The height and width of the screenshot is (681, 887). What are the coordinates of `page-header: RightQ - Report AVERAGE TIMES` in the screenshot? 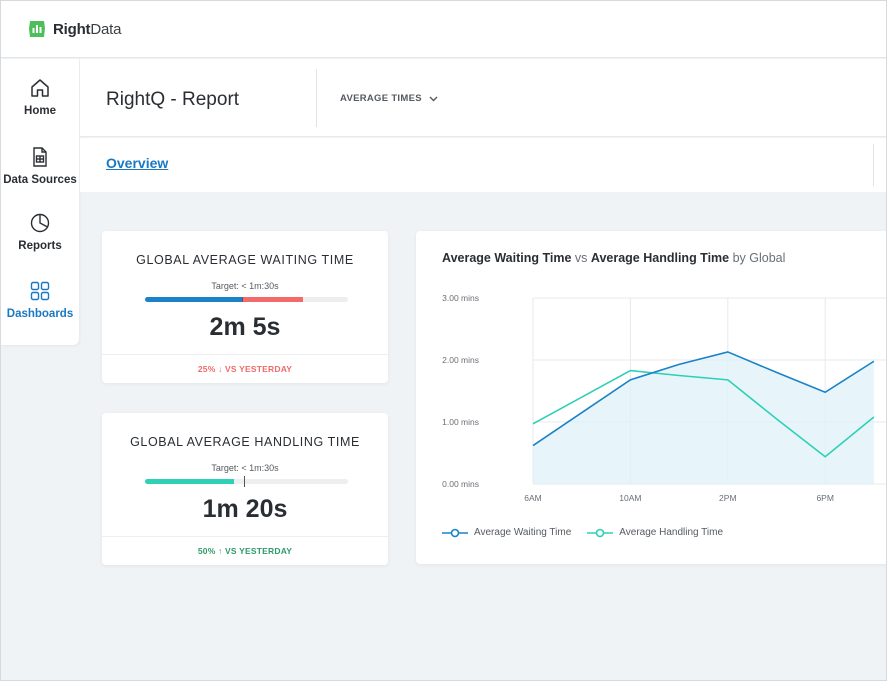 It's located at (483, 98).